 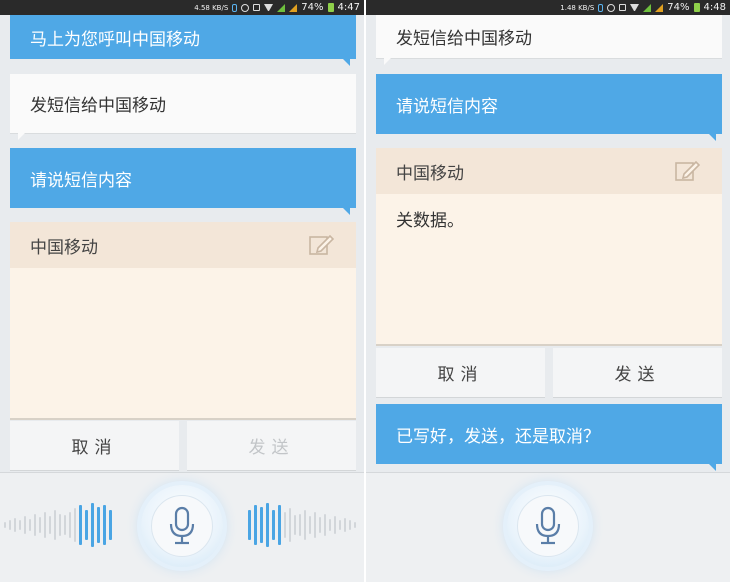 I want to click on sms-body: 关数据。, so click(x=549, y=218).